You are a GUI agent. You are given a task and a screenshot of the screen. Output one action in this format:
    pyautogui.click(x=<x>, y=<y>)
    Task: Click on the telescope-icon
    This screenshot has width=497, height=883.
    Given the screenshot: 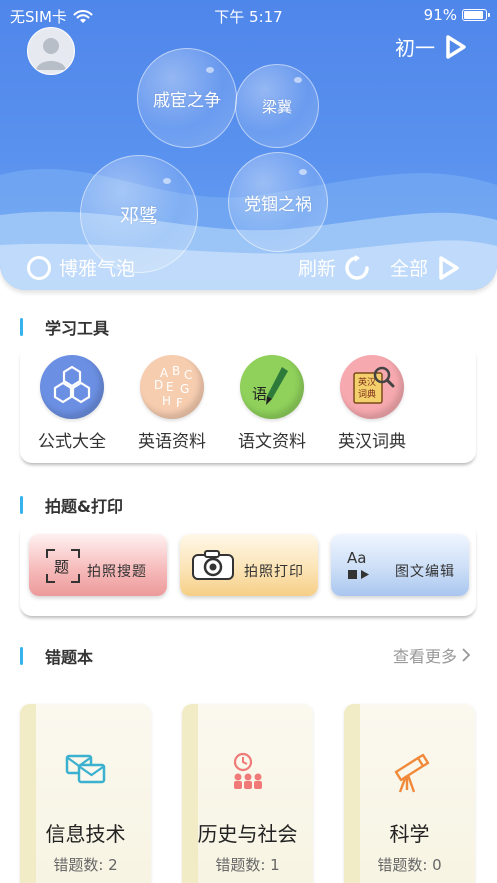 What is the action you would take?
    pyautogui.click(x=409, y=775)
    